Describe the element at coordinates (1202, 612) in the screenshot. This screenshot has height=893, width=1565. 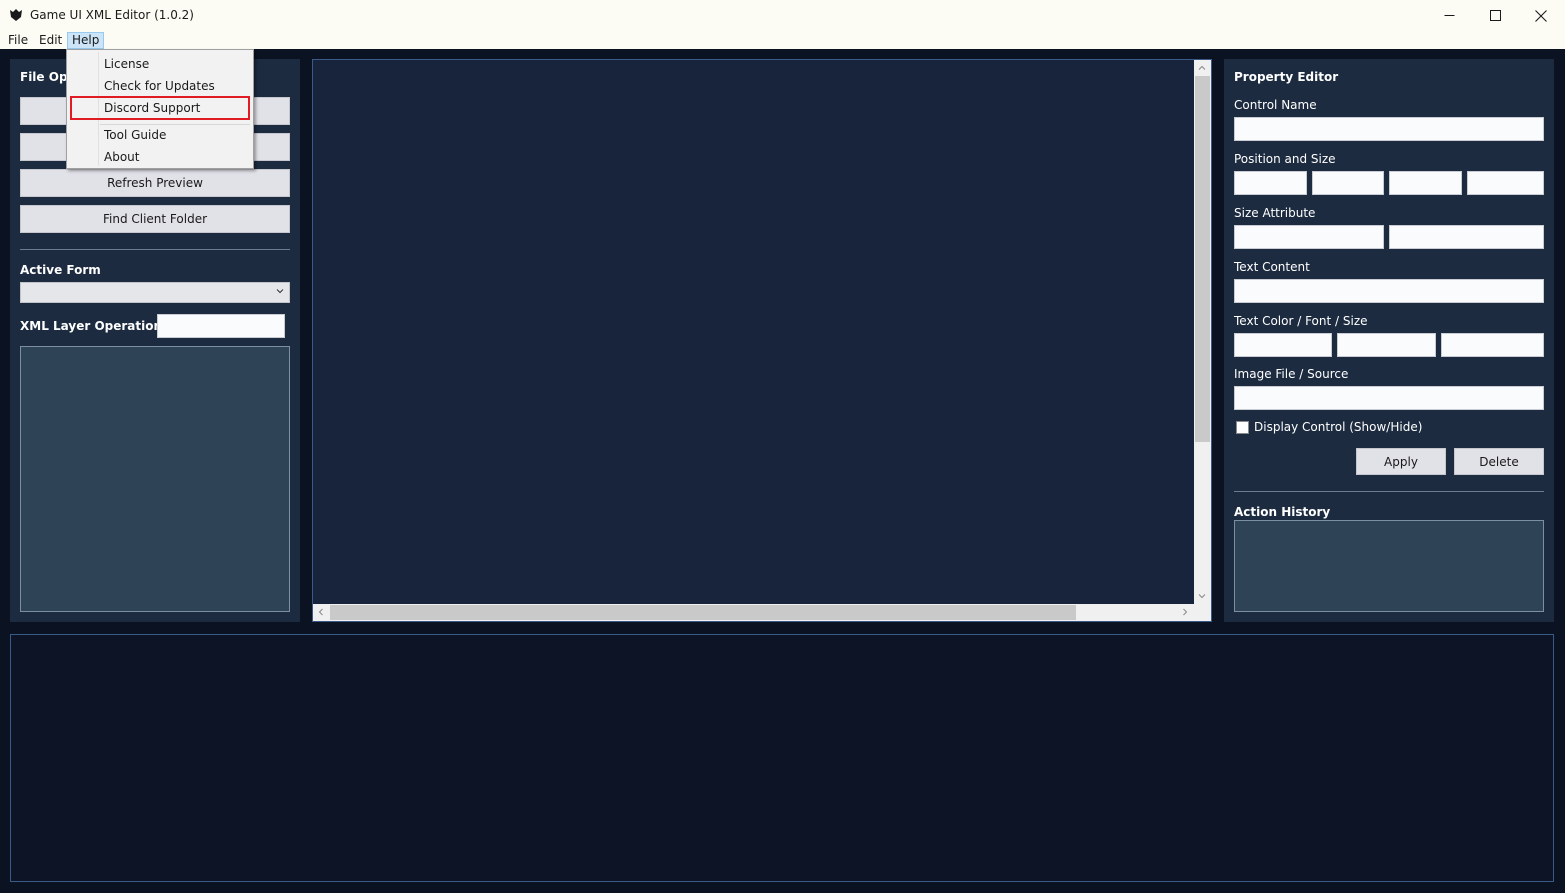
I see `scroll-corner` at that location.